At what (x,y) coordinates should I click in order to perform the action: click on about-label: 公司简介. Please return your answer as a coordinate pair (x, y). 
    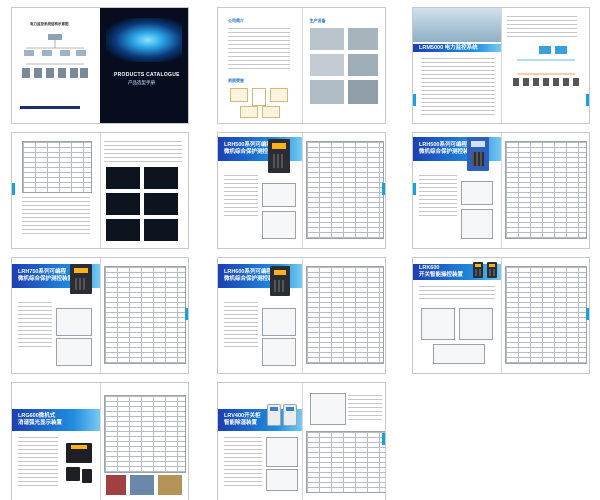
    Looking at the image, I should click on (236, 20).